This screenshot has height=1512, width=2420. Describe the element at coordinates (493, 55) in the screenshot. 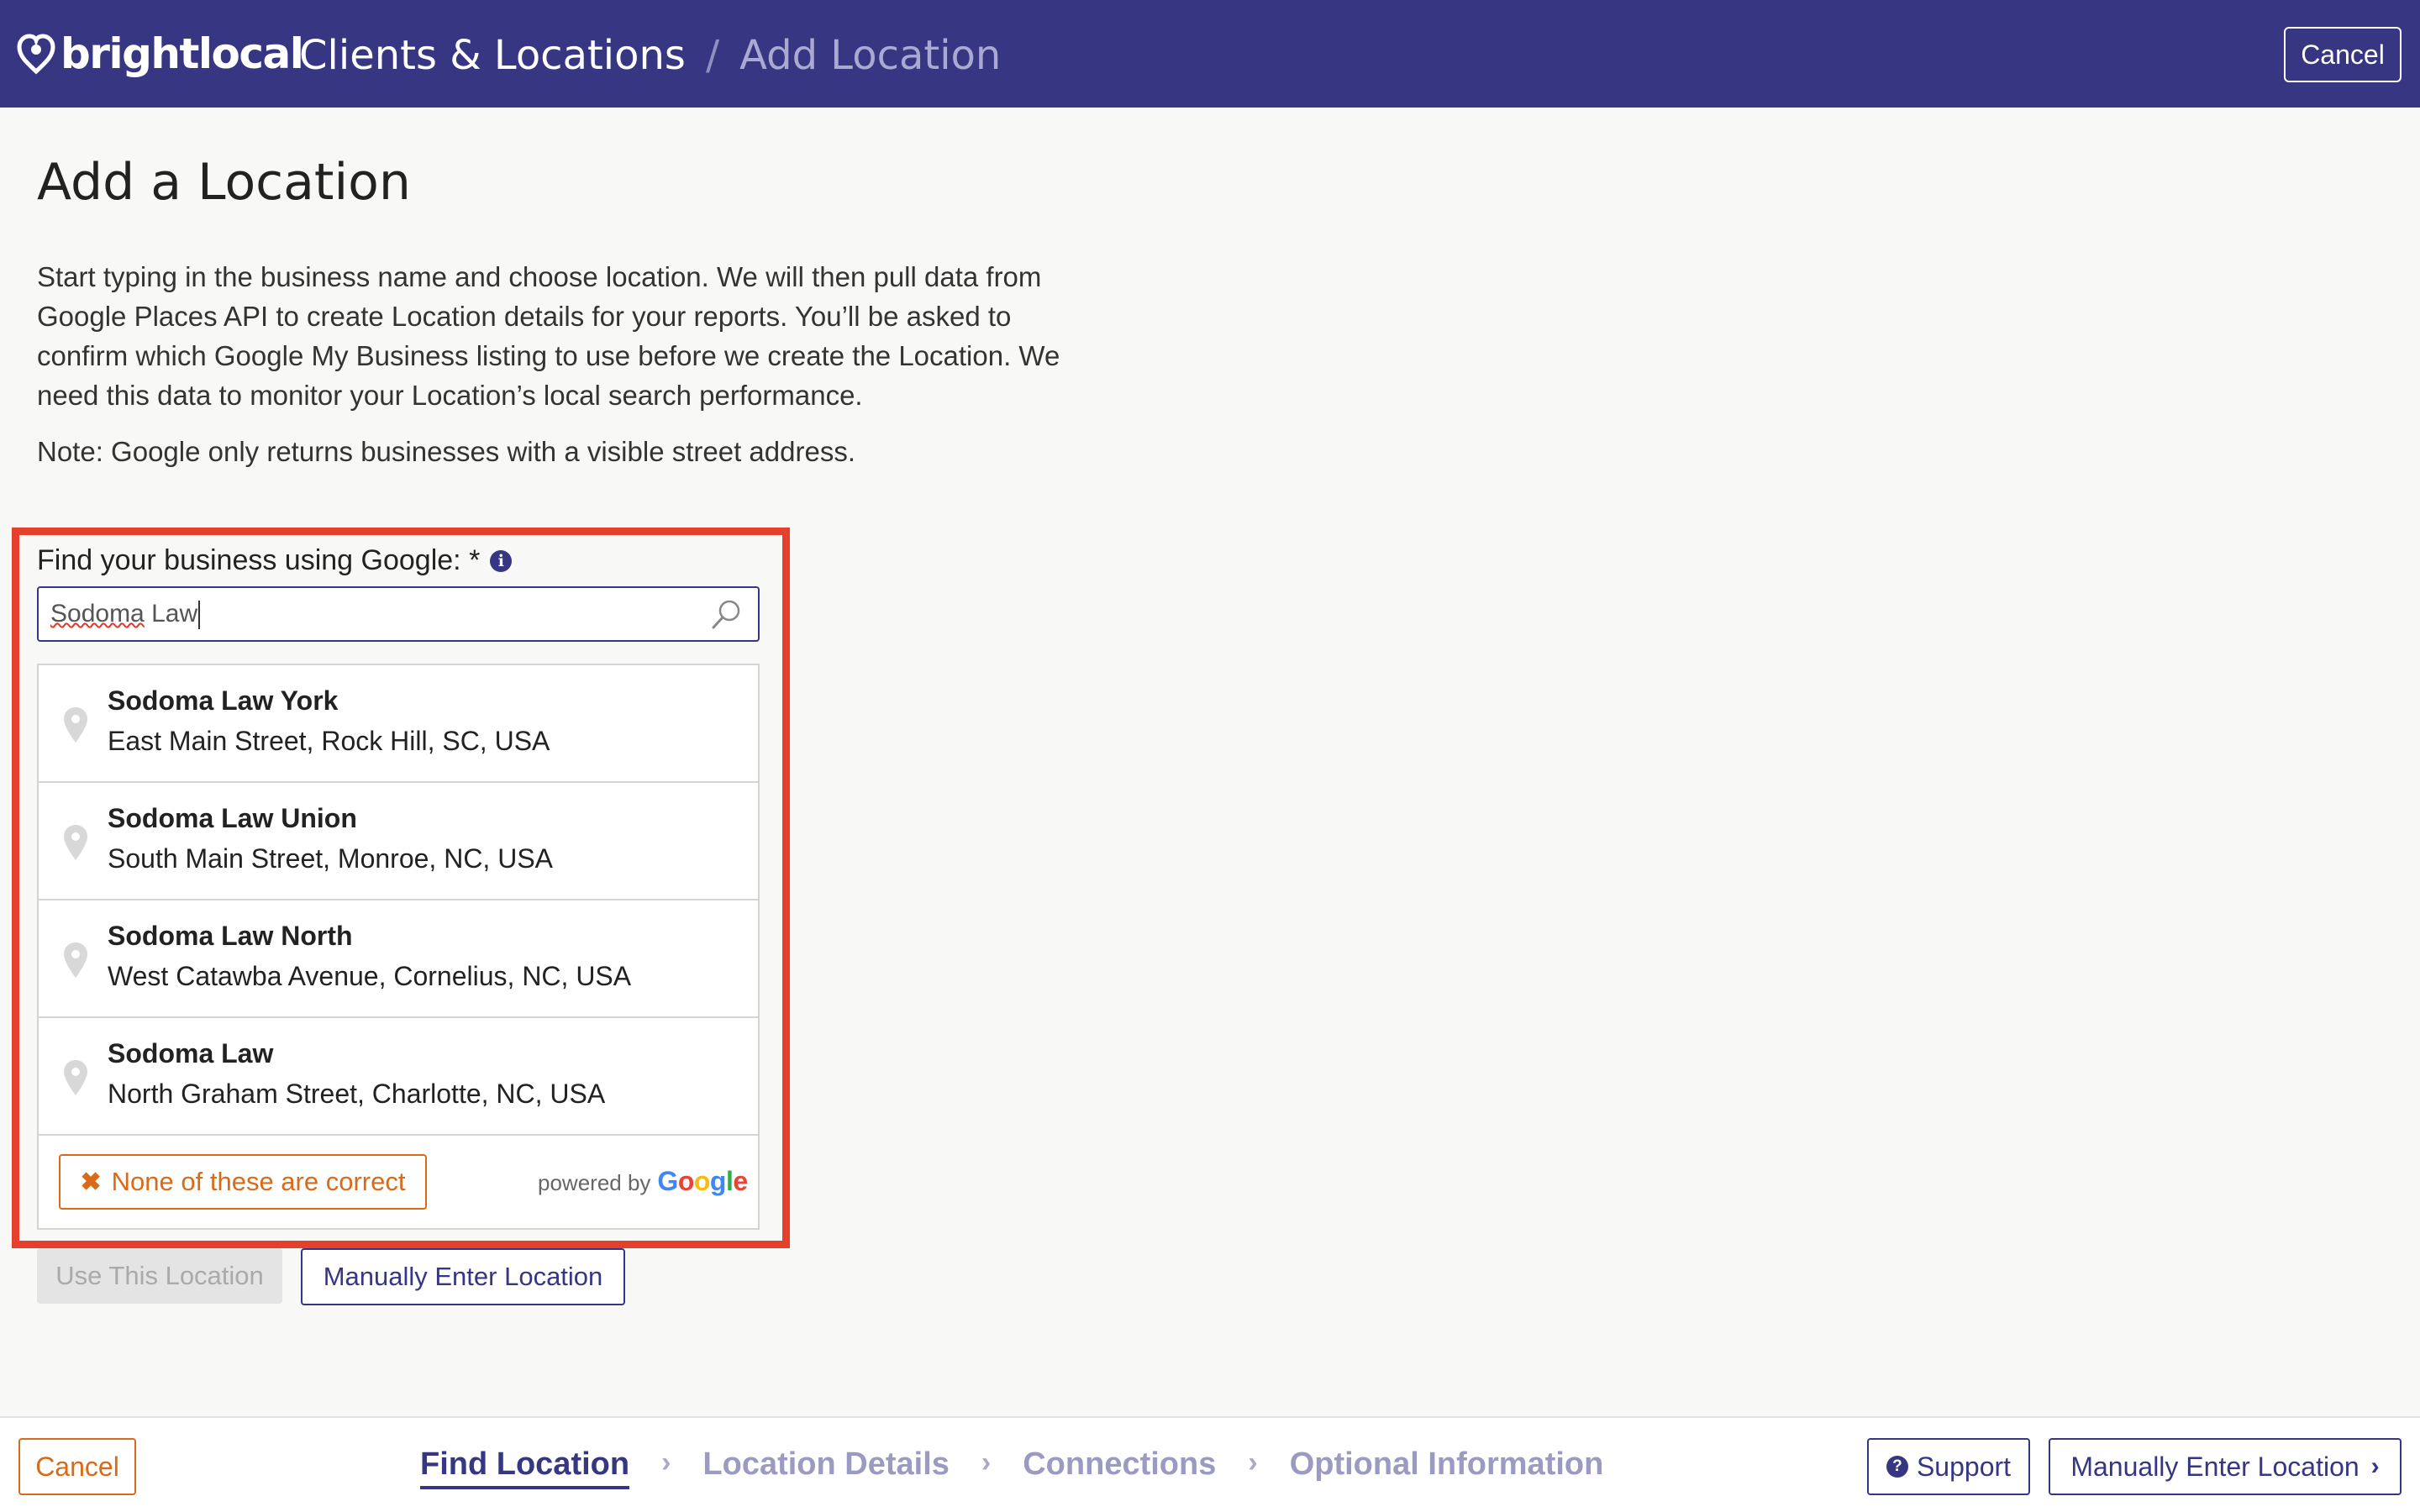

I see `breadcrumb-clients-locations: Clients & Locations` at that location.